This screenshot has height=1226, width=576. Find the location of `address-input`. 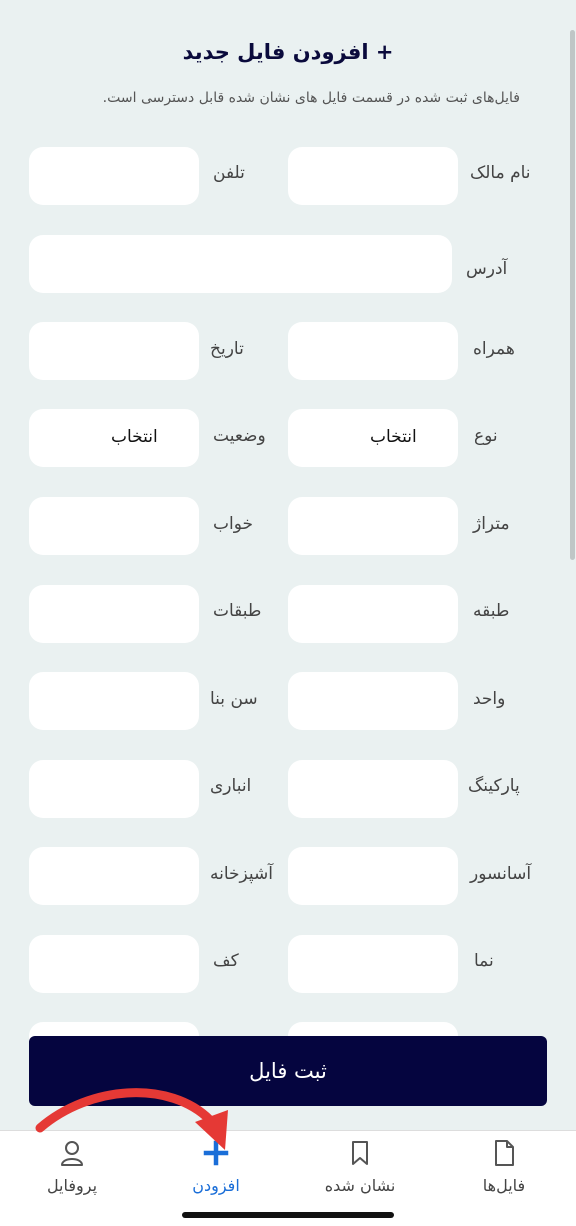

address-input is located at coordinates (240, 264).